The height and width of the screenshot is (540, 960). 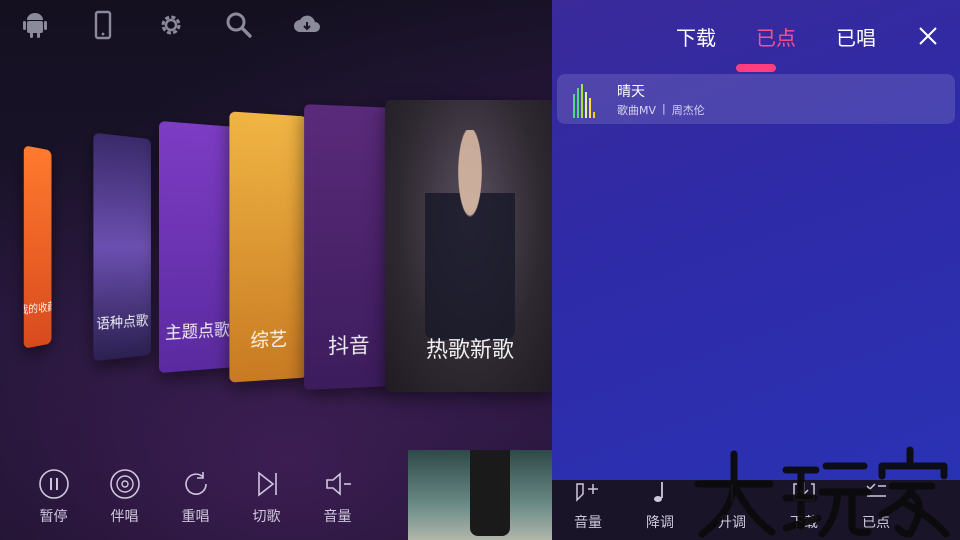 What do you see at coordinates (470, 348) in the screenshot?
I see `card-label: 热歌新歌` at bounding box center [470, 348].